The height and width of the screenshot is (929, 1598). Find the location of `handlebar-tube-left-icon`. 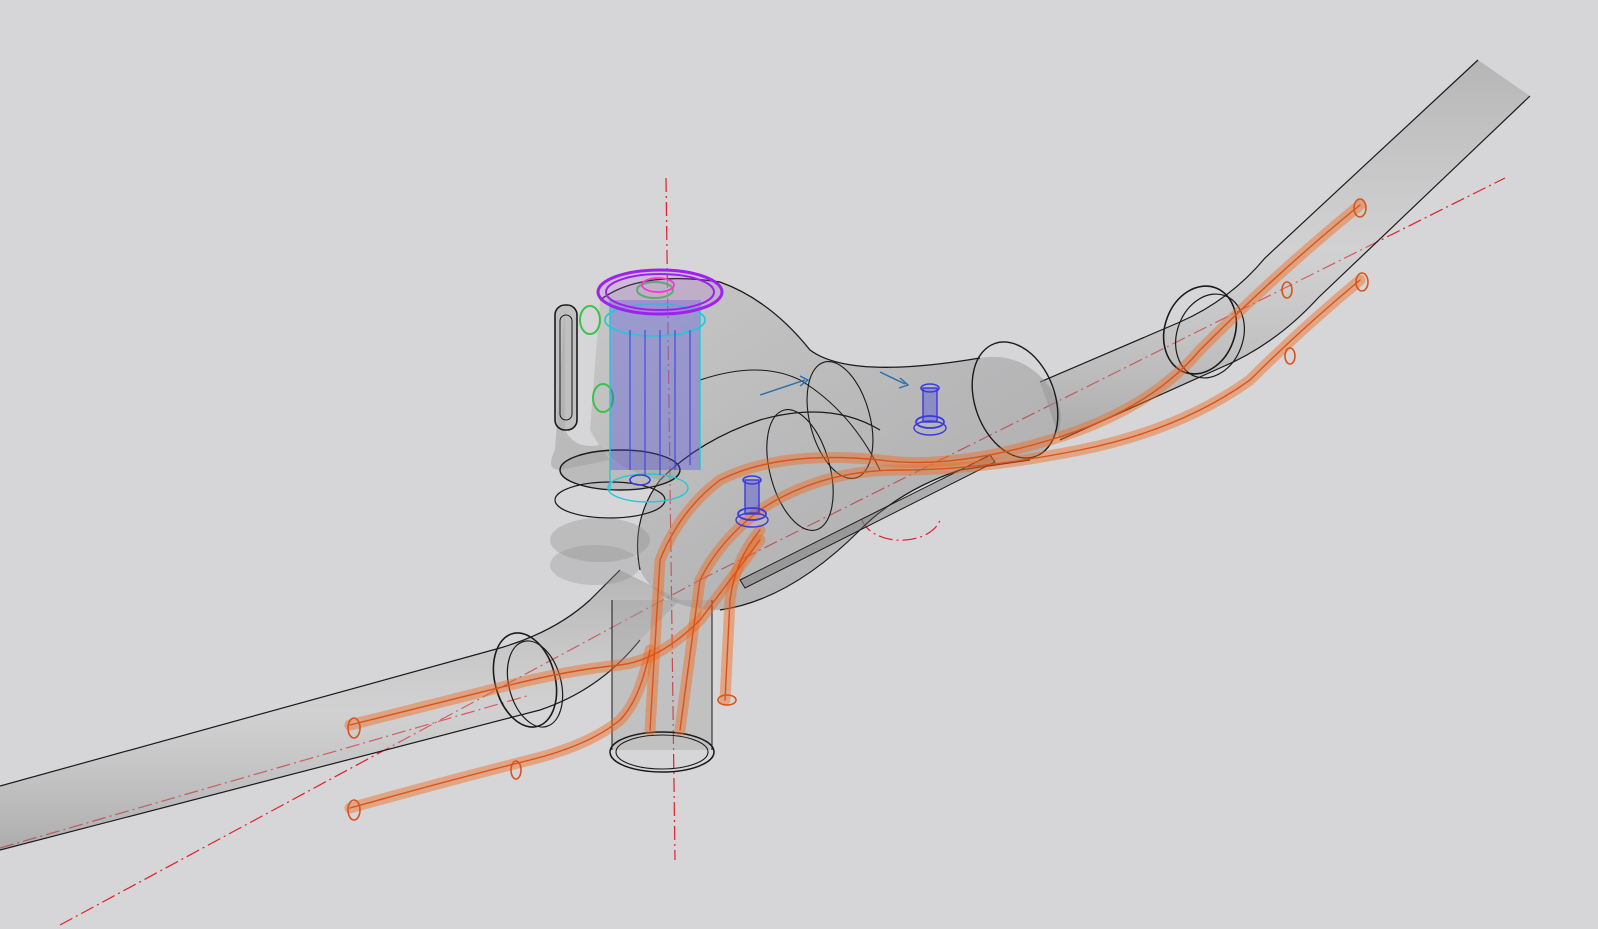

handlebar-tube-left-icon is located at coordinates (340, 710).